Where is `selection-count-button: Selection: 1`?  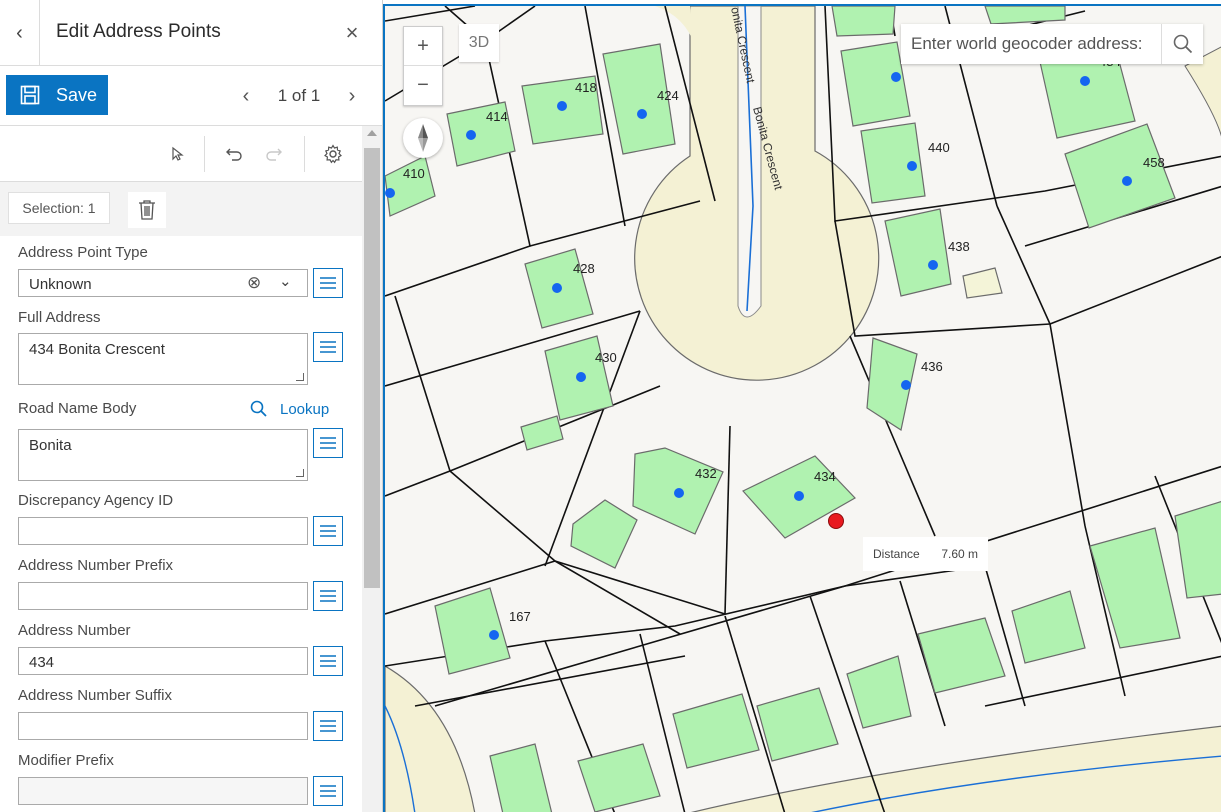
selection-count-button: Selection: 1 is located at coordinates (59, 208).